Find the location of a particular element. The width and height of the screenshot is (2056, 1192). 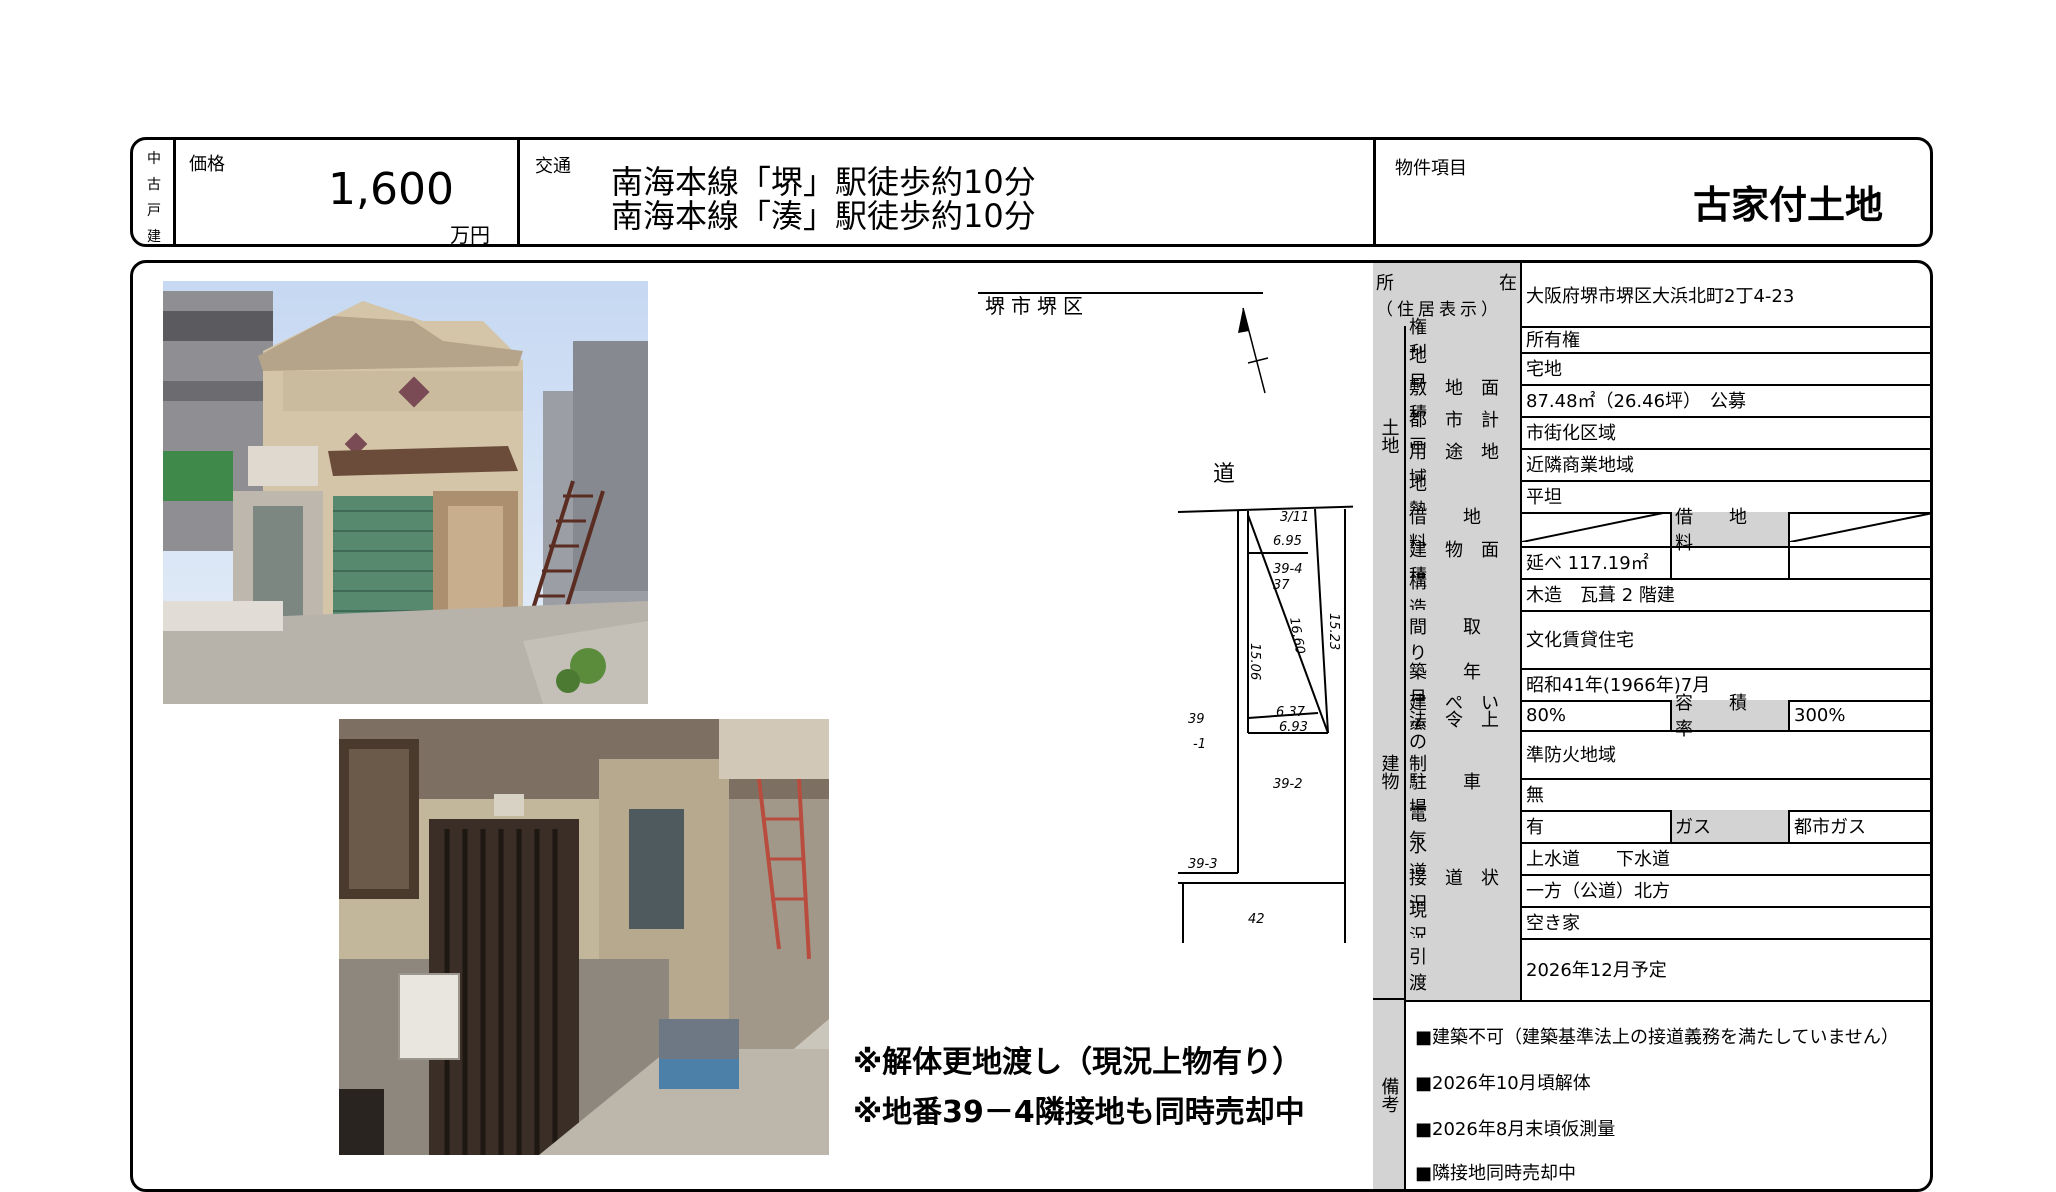

city-plan-value: 市街化区域 is located at coordinates (1571, 433).